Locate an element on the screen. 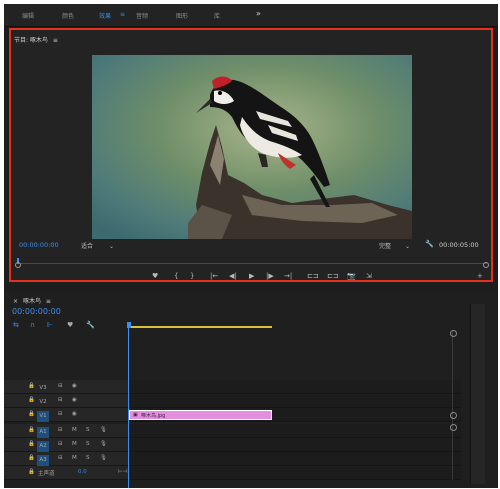 The width and height of the screenshot is (500, 489). track-header-a3: 🔒 A3 ⊟ M S 🎙 is located at coordinates (66, 459).